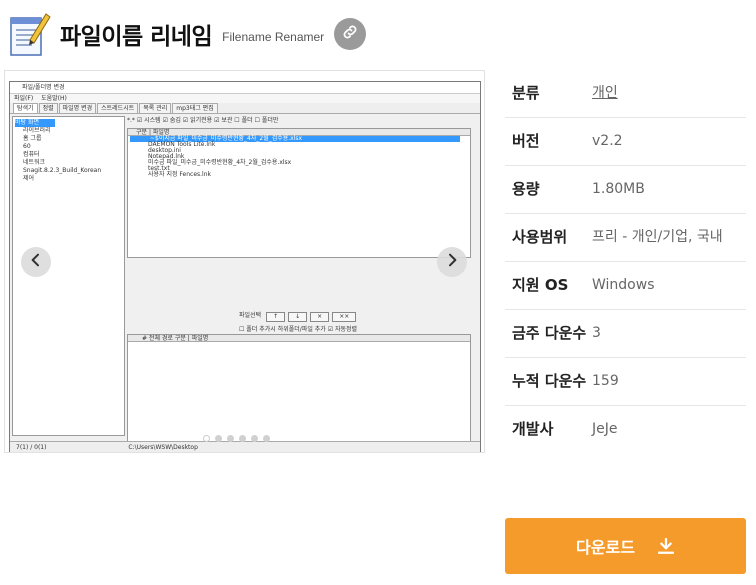 This screenshot has height=585, width=756. I want to click on info-value: JeJe, so click(605, 429).